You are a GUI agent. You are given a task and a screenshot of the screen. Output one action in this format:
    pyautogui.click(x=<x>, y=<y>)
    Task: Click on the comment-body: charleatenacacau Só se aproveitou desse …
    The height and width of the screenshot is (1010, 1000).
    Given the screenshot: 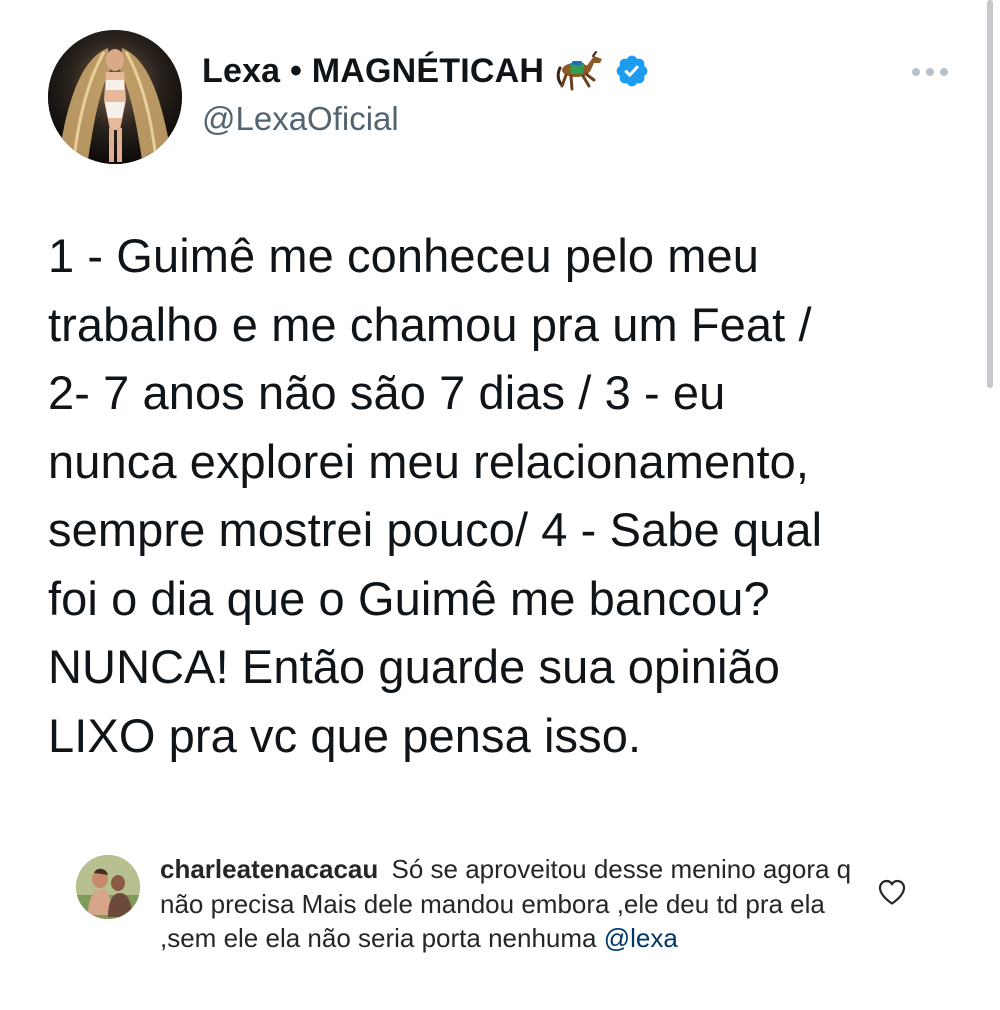 What is the action you would take?
    pyautogui.click(x=510, y=904)
    